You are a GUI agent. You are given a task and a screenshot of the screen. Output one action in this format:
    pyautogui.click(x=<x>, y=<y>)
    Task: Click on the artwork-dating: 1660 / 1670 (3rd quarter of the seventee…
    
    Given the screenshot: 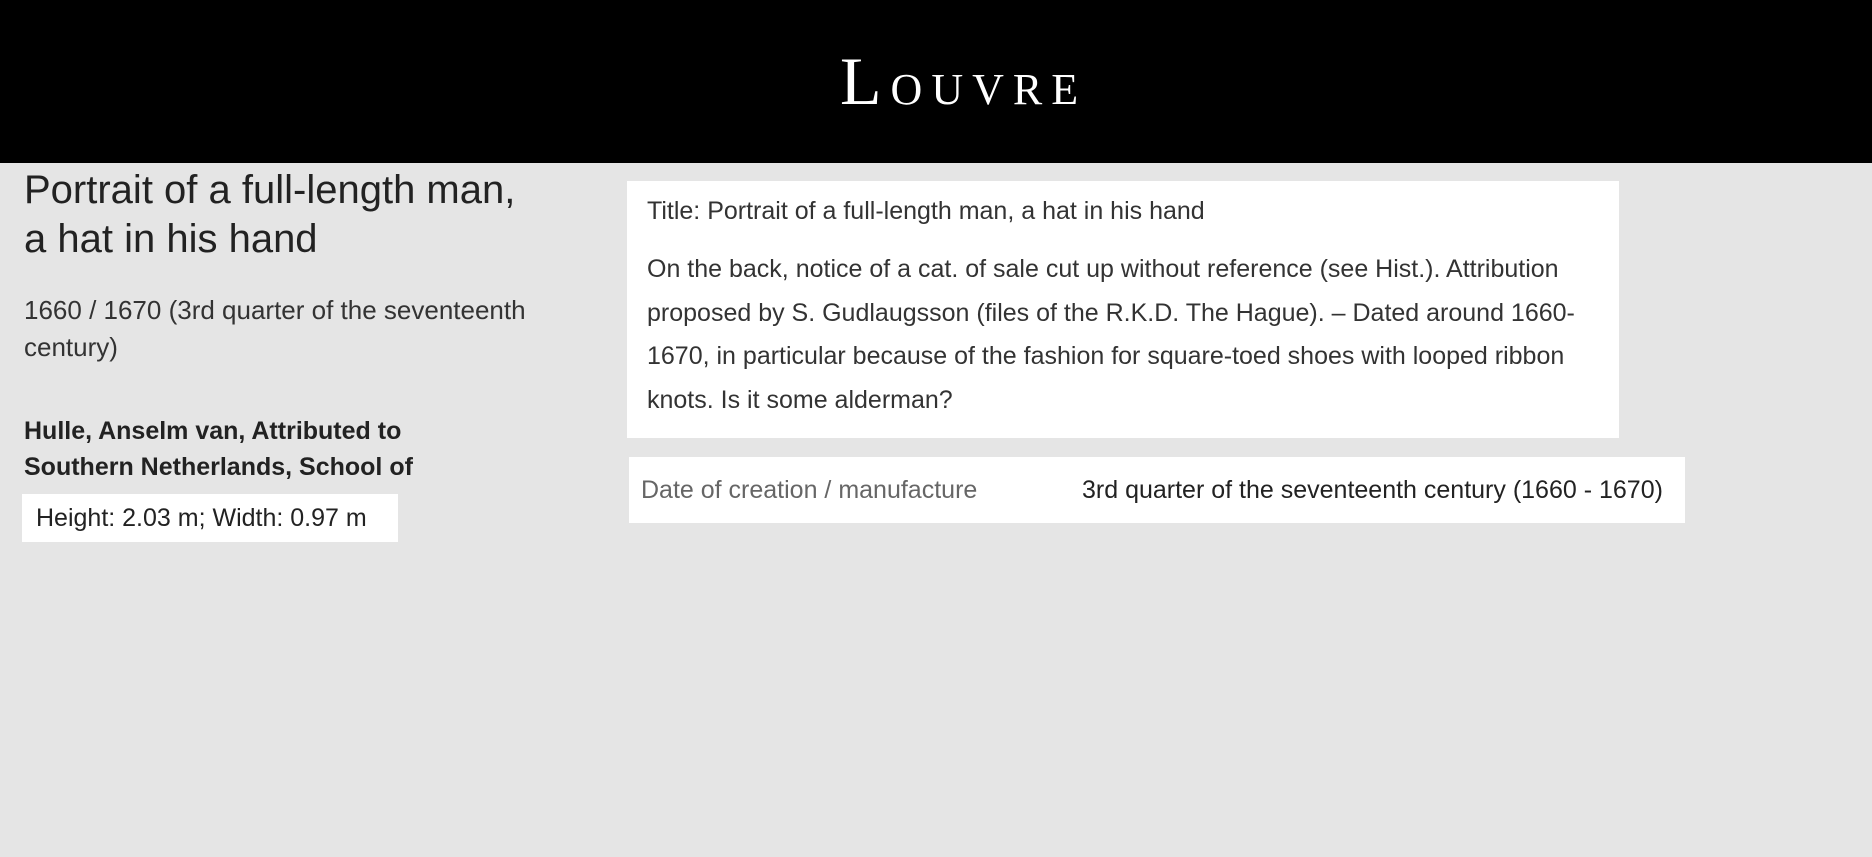 What is the action you would take?
    pyautogui.click(x=275, y=328)
    